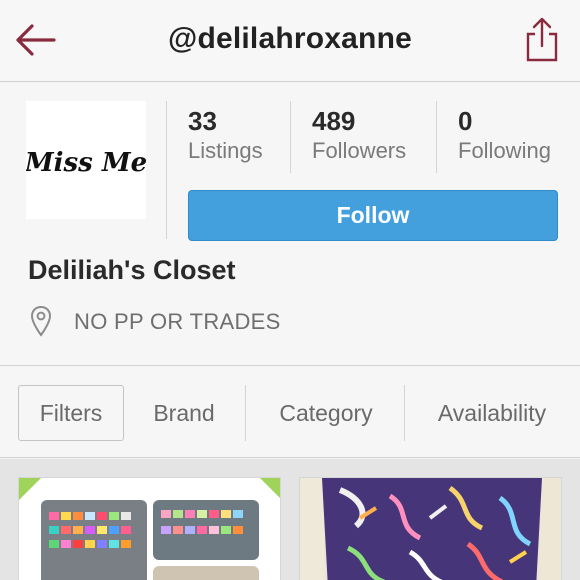 The height and width of the screenshot is (580, 580). I want to click on stat-followers-value: 489, so click(334, 121).